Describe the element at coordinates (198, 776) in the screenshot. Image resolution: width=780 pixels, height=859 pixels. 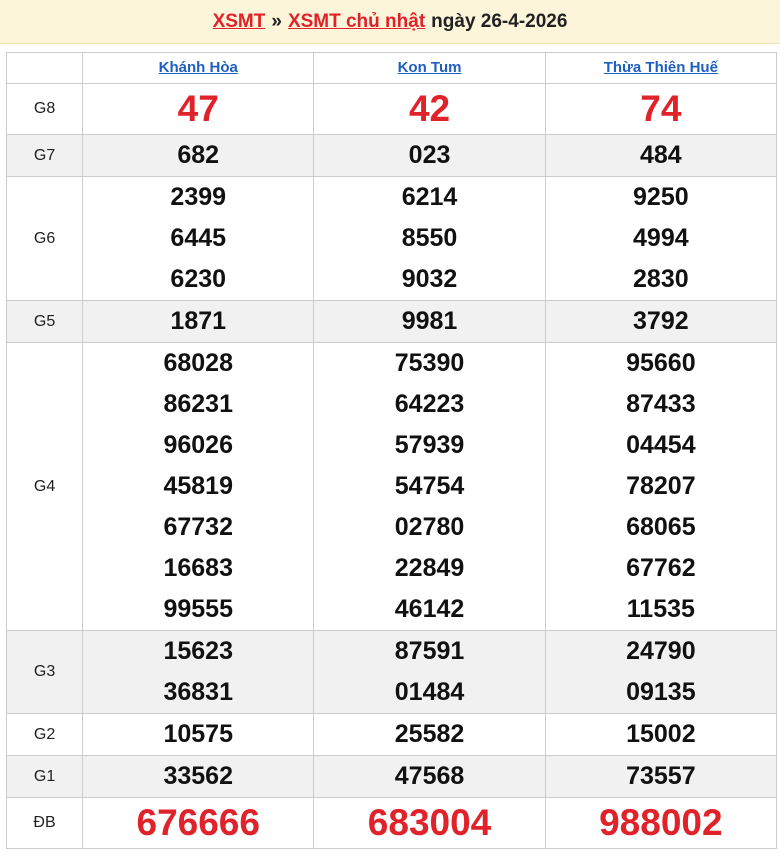
I see `prize-number: 33562` at that location.